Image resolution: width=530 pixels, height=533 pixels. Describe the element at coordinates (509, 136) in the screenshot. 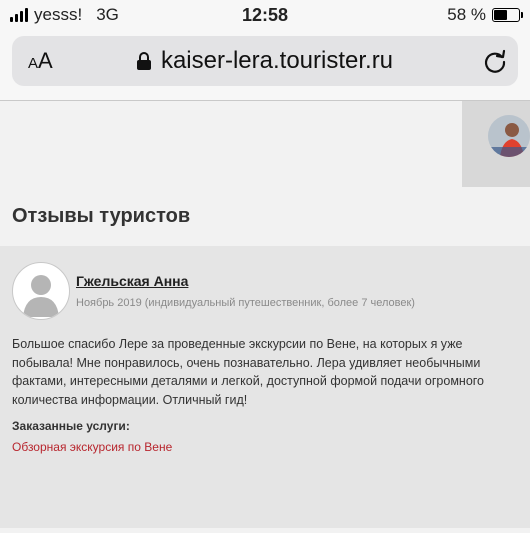

I see `guide-avatar` at that location.